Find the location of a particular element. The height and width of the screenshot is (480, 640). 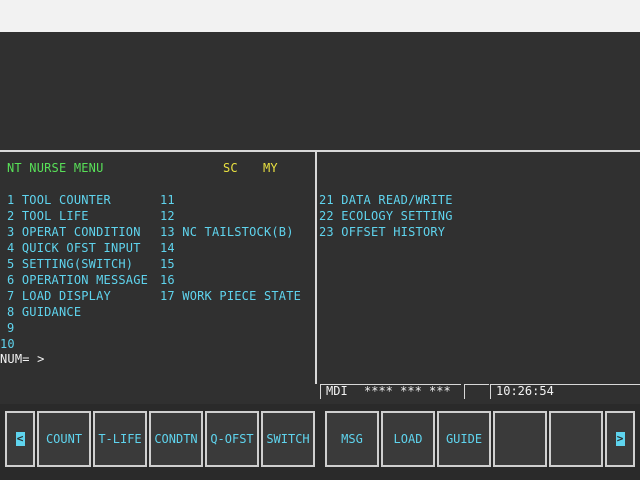

menu-item-16: 16 is located at coordinates (167, 280).